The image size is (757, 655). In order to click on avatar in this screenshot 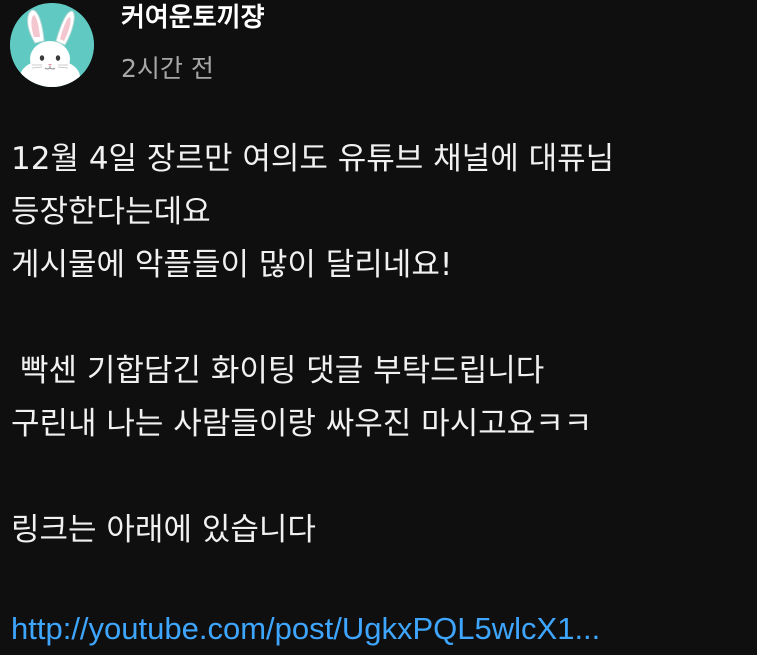, I will do `click(52, 45)`.